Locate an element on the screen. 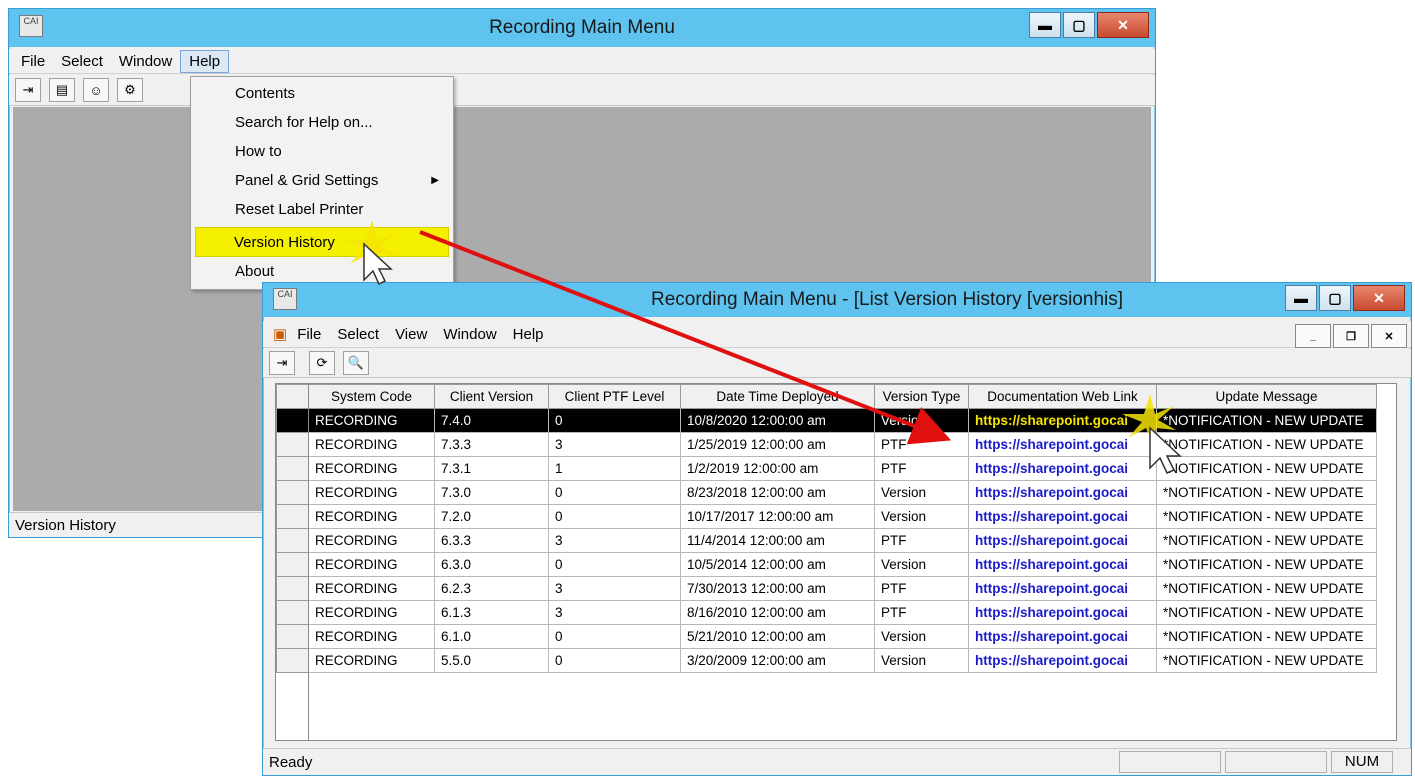 This screenshot has height=778, width=1415. cell-client-version: 7.3.3 is located at coordinates (491, 444).